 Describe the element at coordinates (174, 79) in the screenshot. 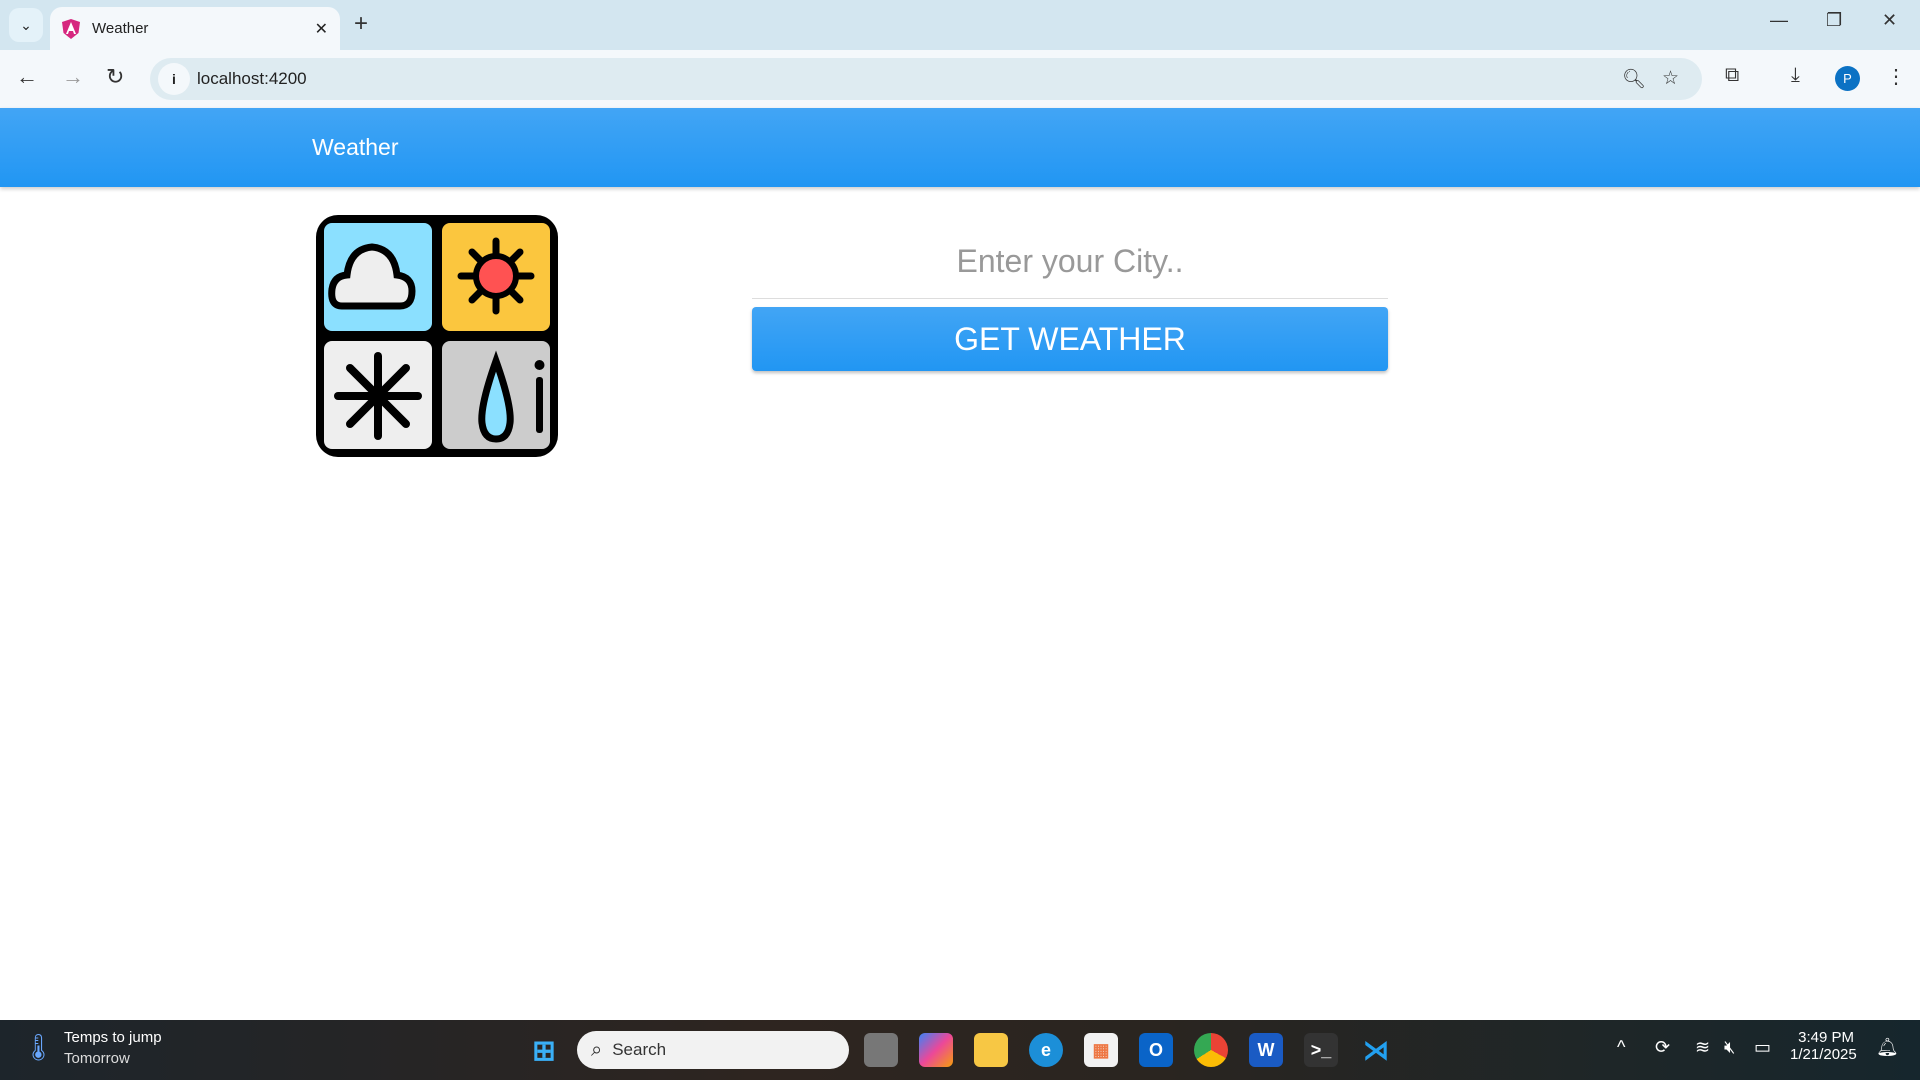

I see `site-info-icon: i` at that location.